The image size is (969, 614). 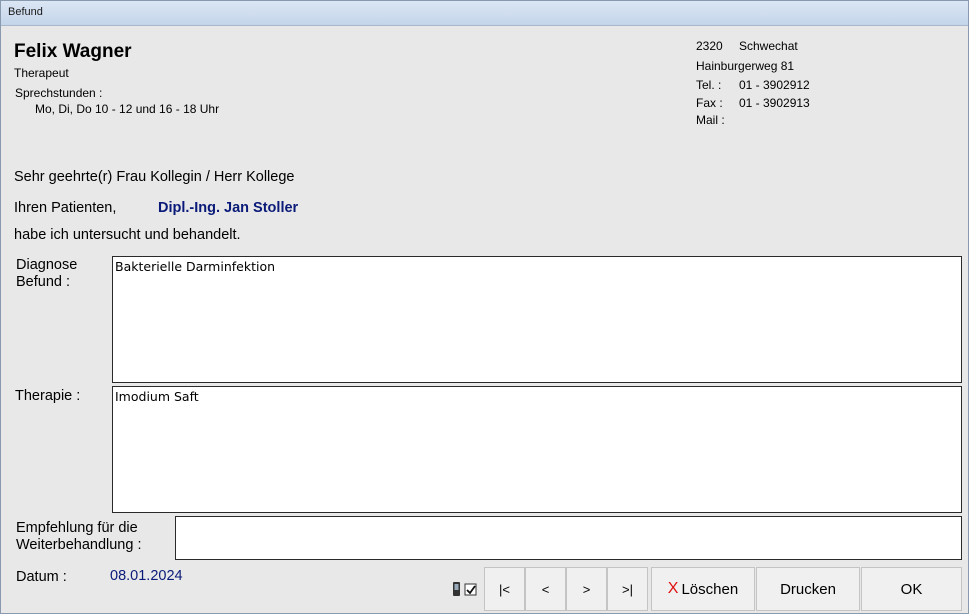 I want to click on next-record-button: >, so click(x=586, y=589).